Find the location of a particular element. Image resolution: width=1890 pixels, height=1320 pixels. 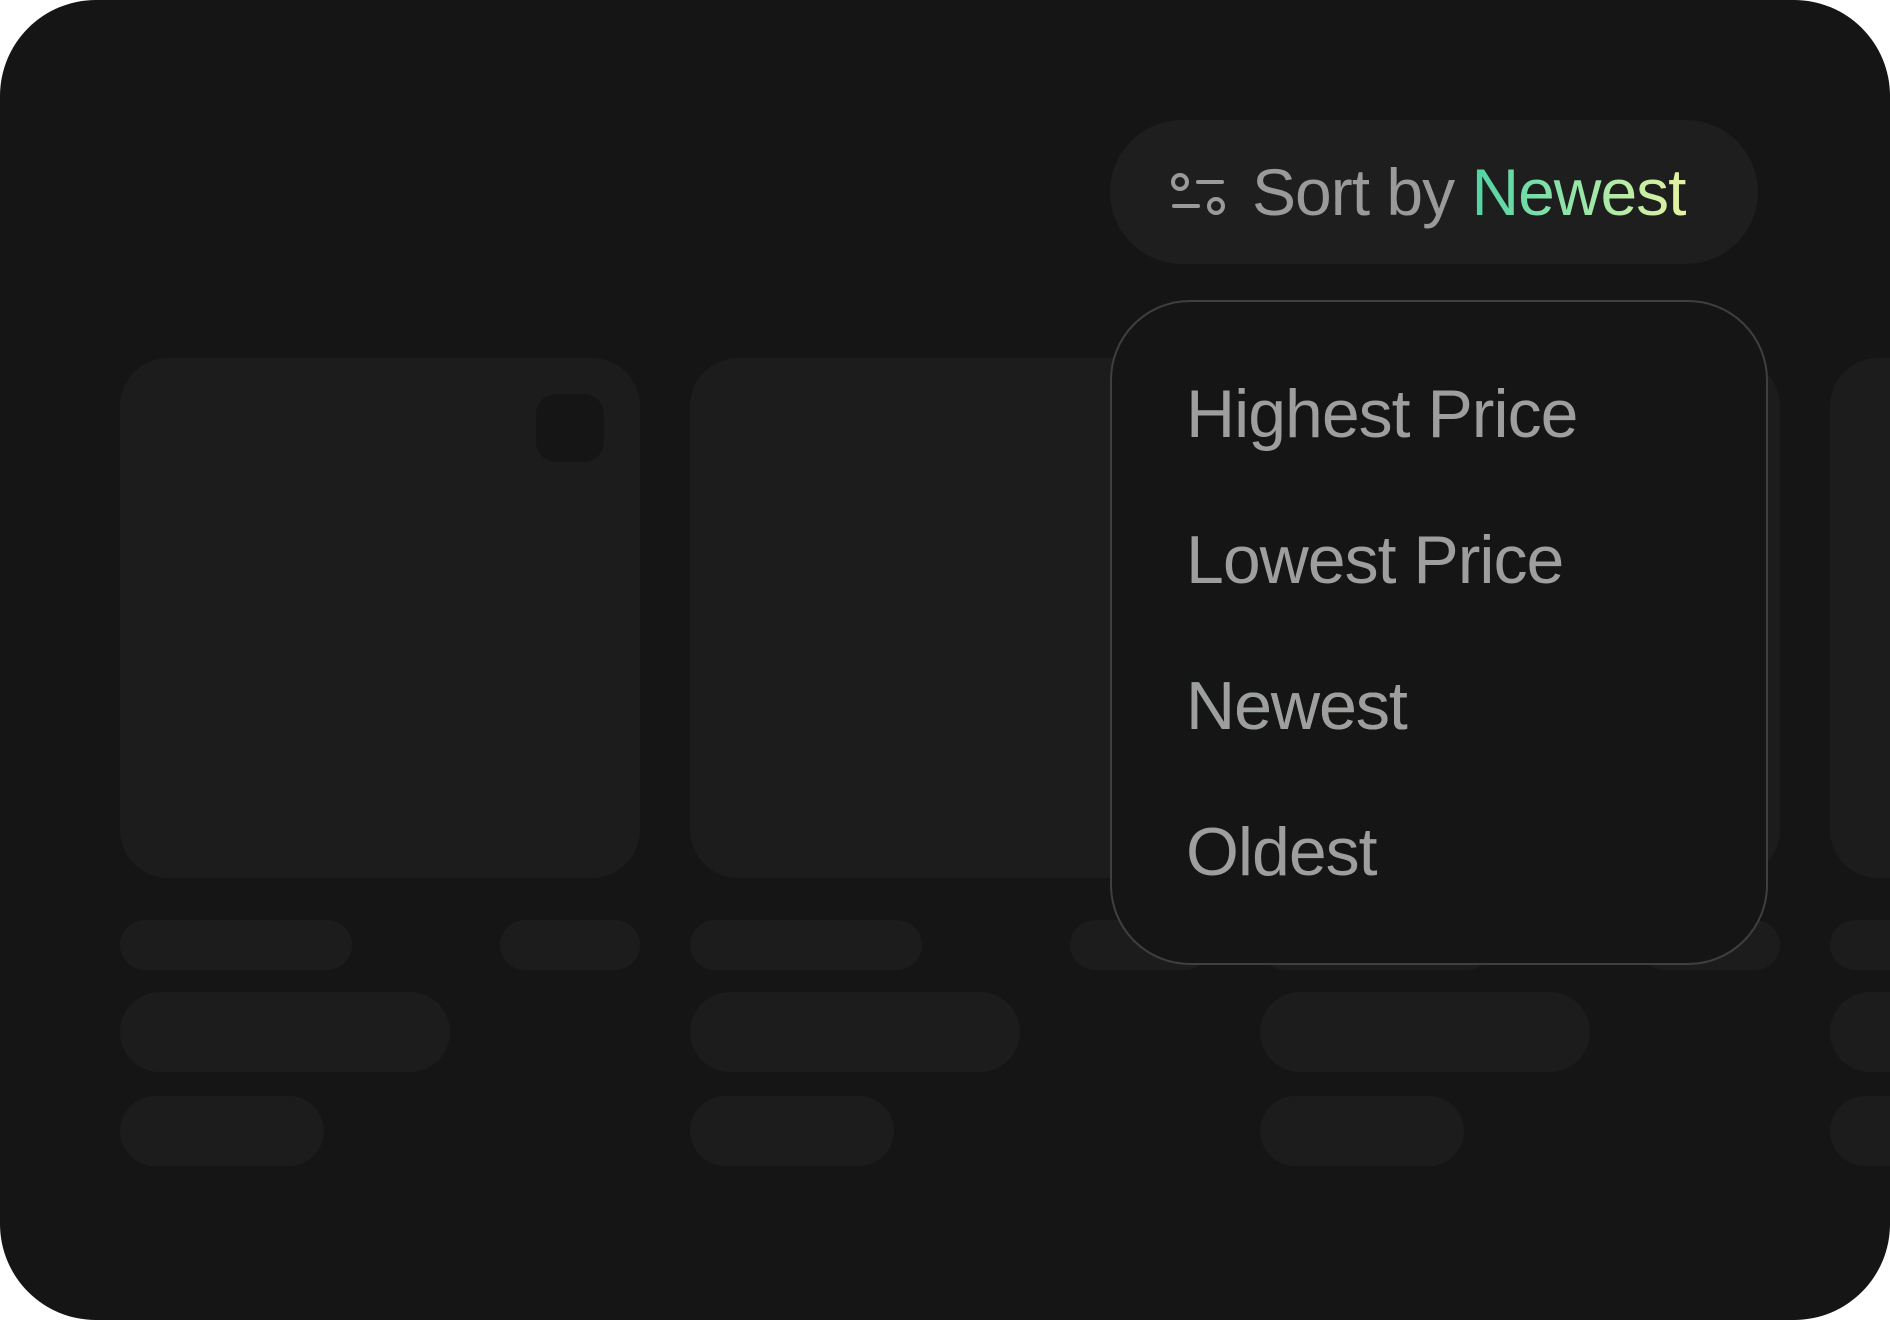

option-highest-price: Highest Price is located at coordinates (1382, 414).